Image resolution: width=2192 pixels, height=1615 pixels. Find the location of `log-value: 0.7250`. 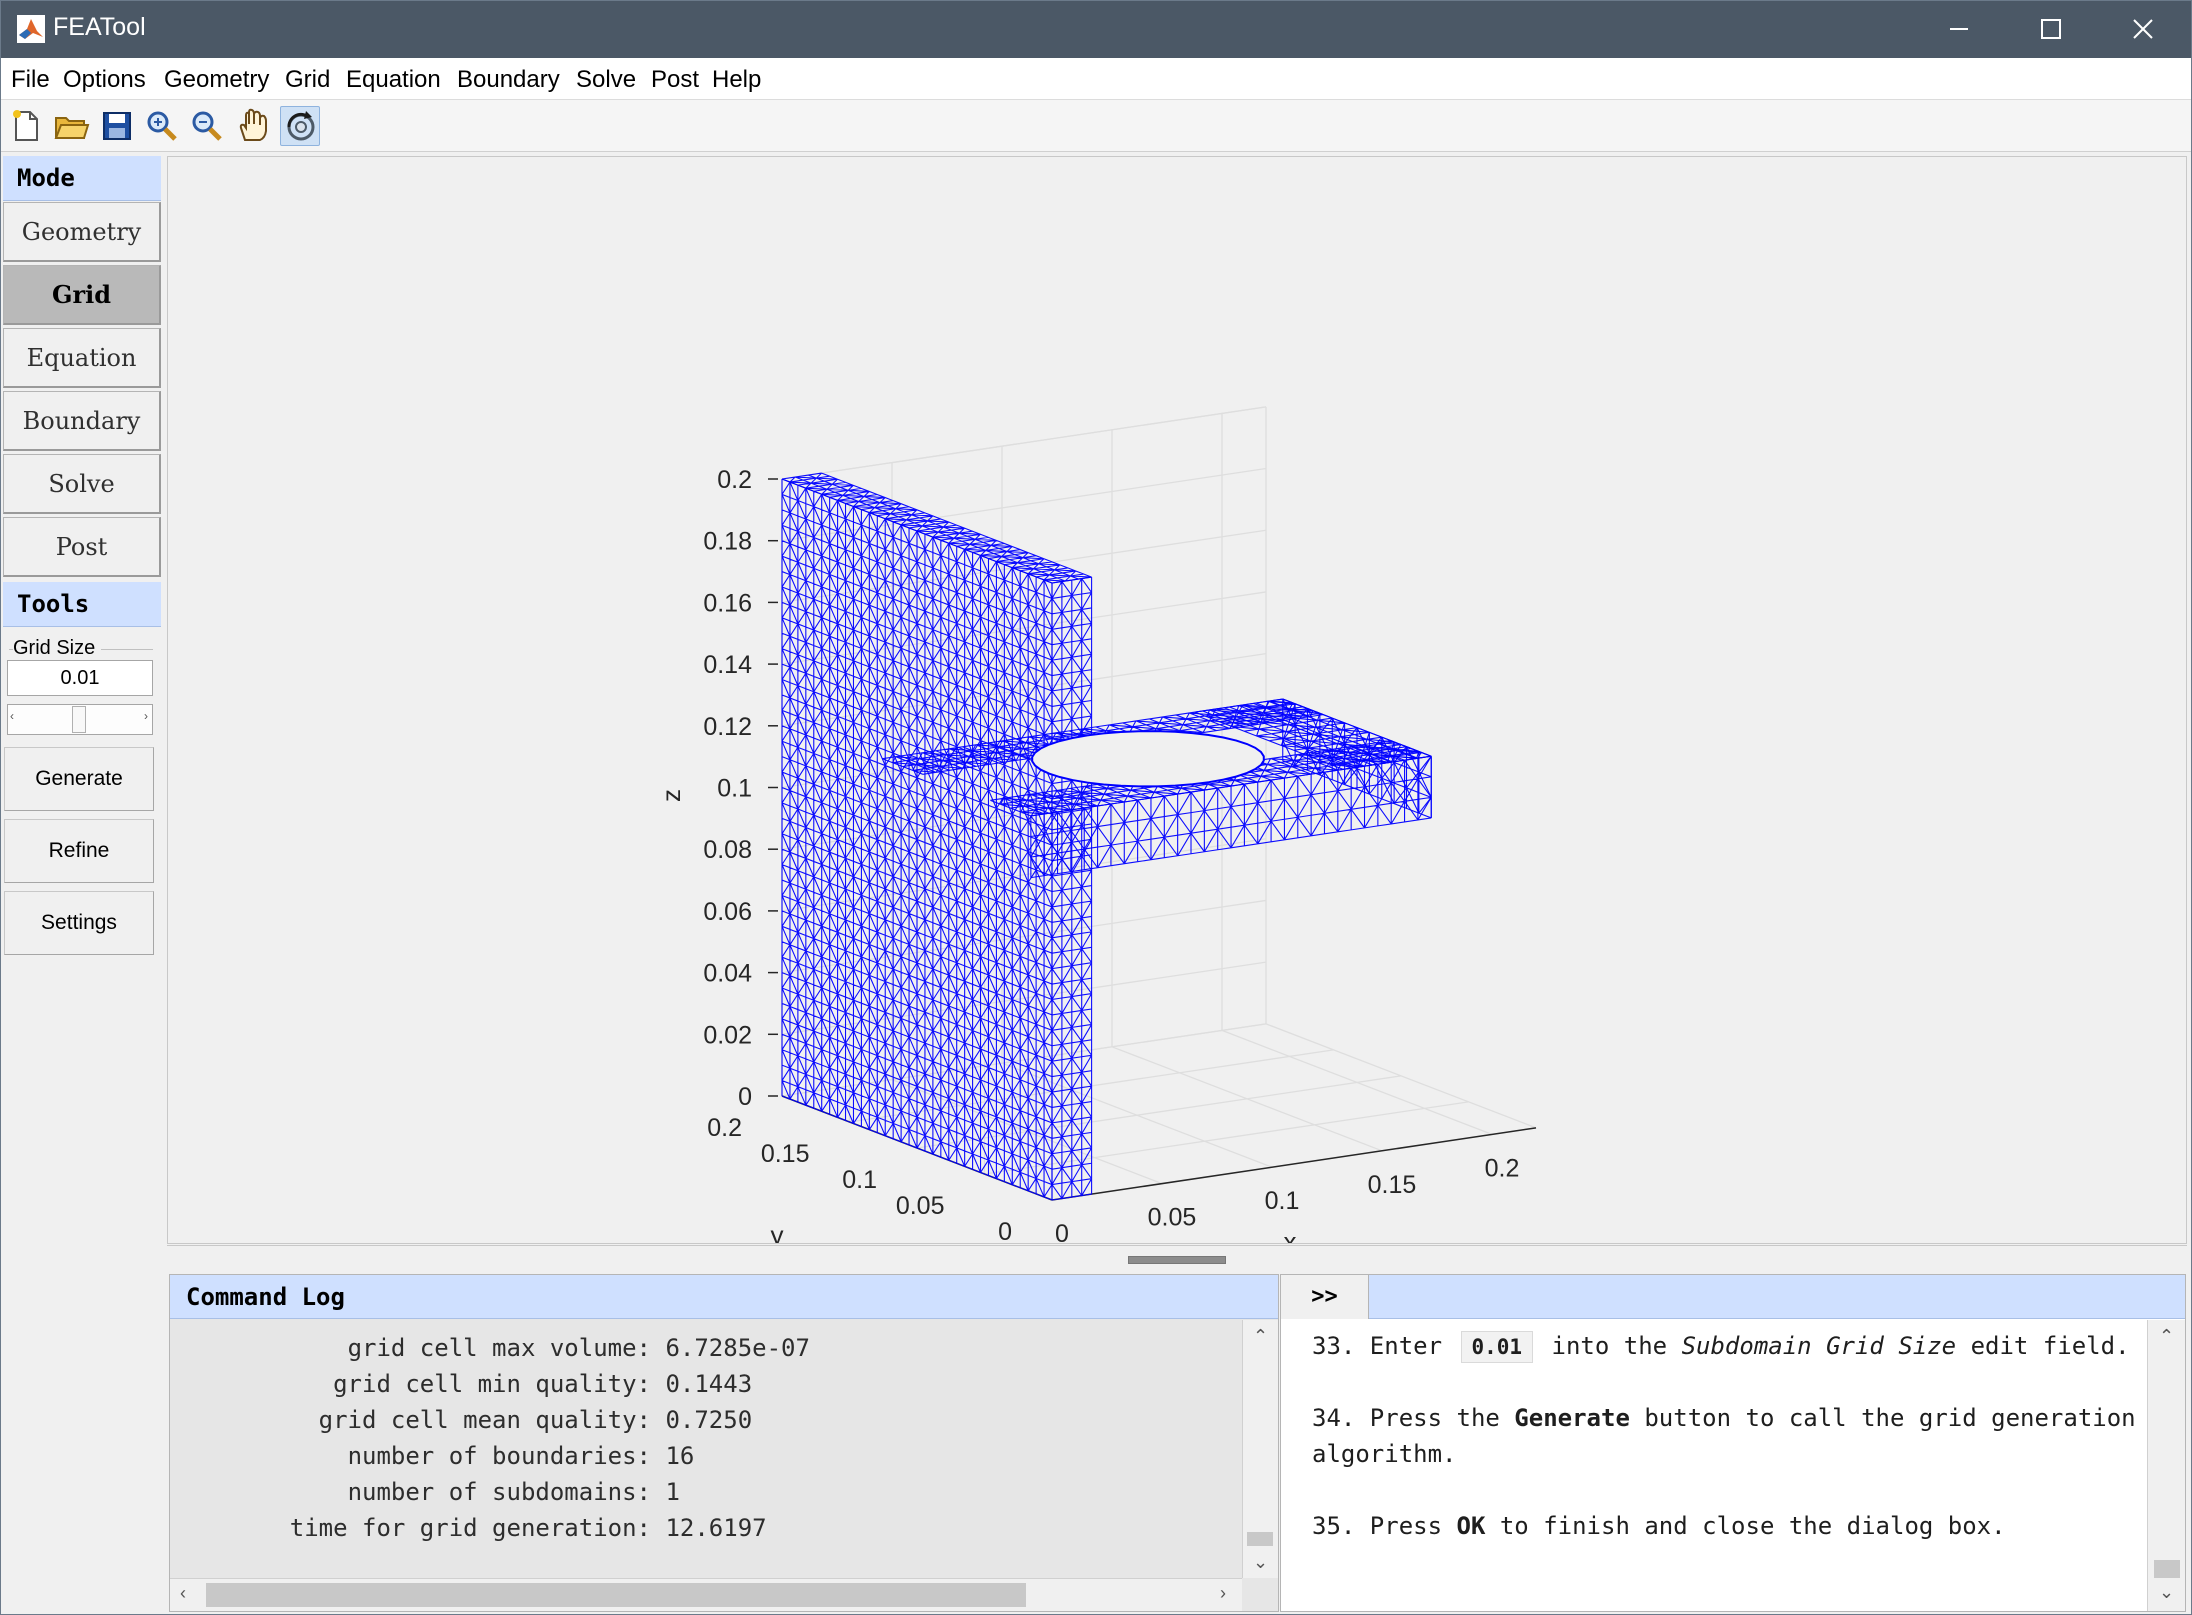

log-value: 0.7250 is located at coordinates (702, 1420).